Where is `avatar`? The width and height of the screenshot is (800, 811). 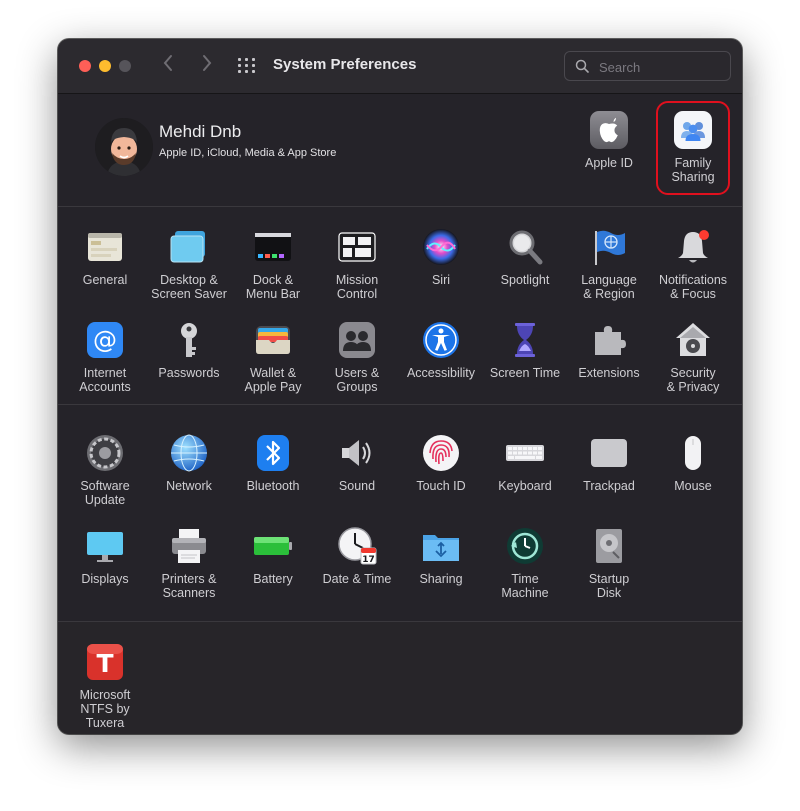
avatar is located at coordinates (124, 147).